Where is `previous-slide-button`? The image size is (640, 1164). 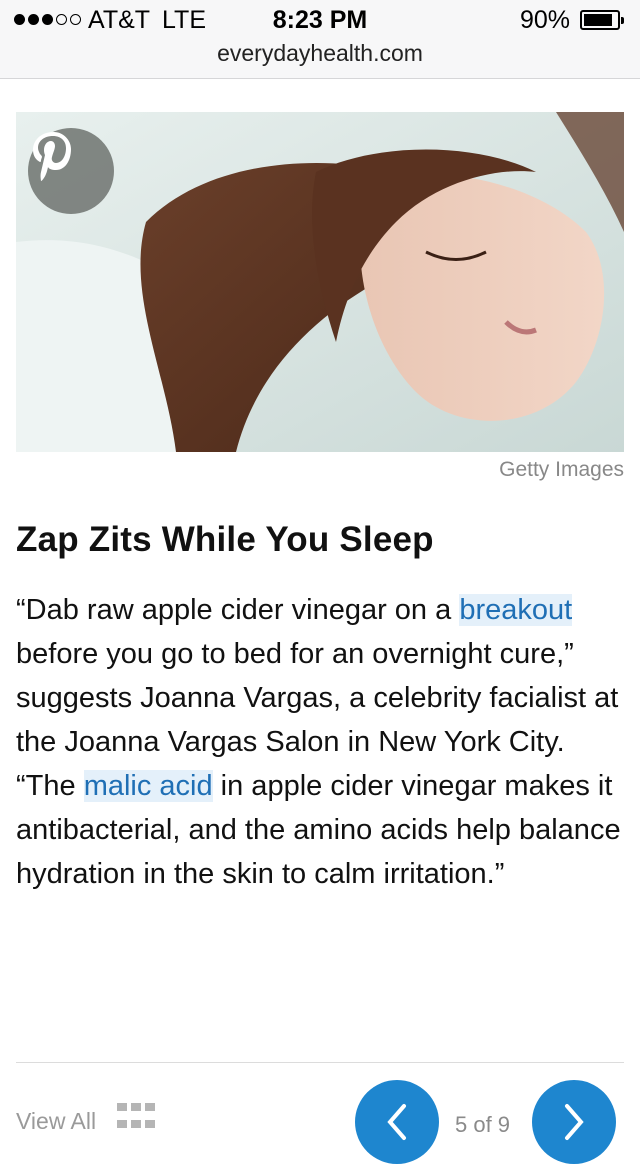
previous-slide-button is located at coordinates (397, 1122).